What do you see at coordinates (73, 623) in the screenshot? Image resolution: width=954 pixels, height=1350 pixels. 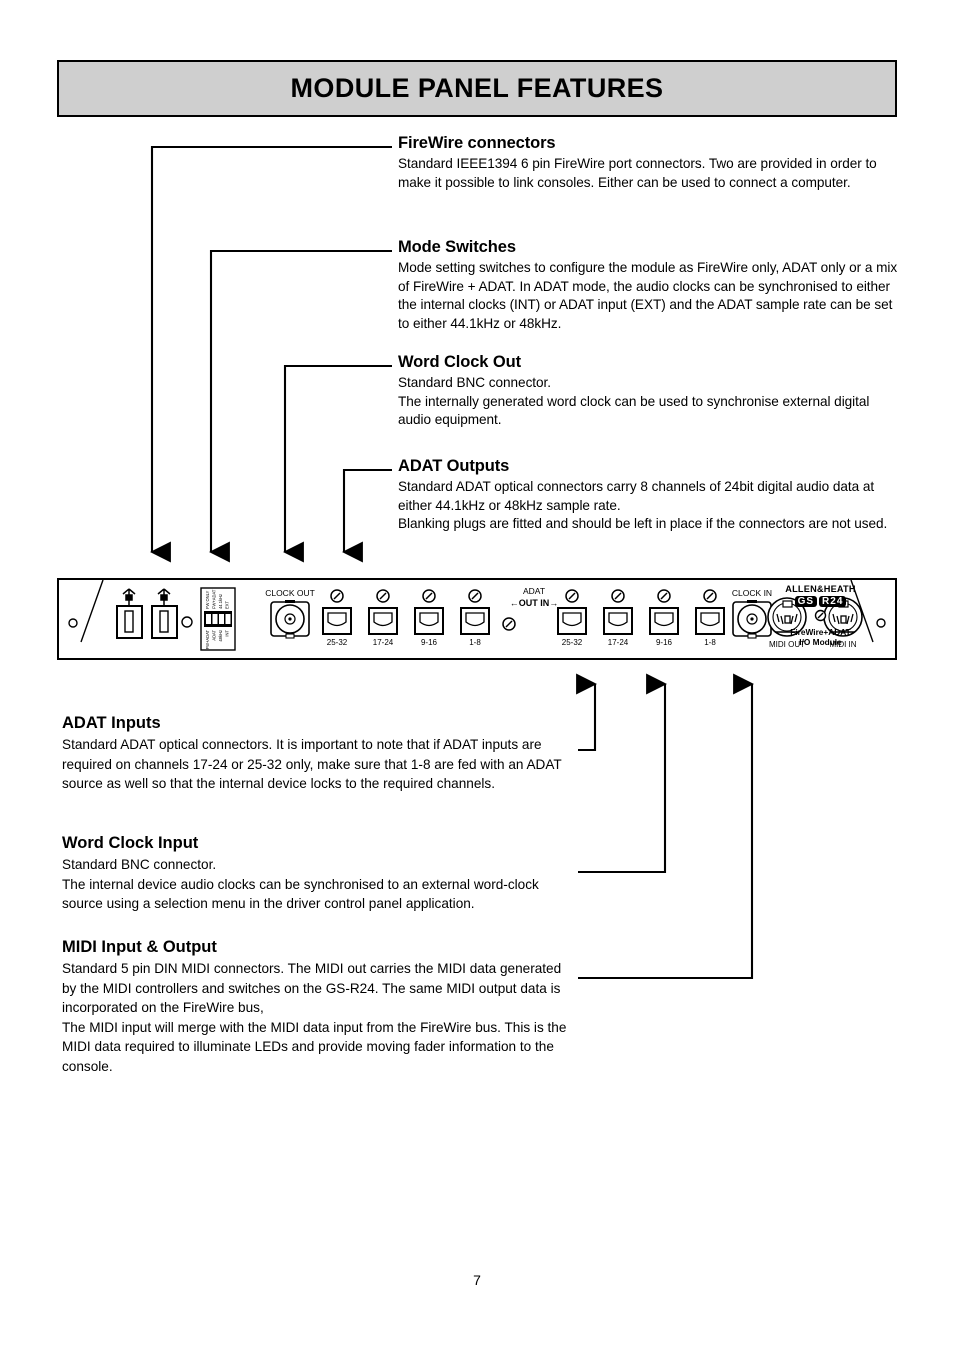 I see `rack-screw-left` at bounding box center [73, 623].